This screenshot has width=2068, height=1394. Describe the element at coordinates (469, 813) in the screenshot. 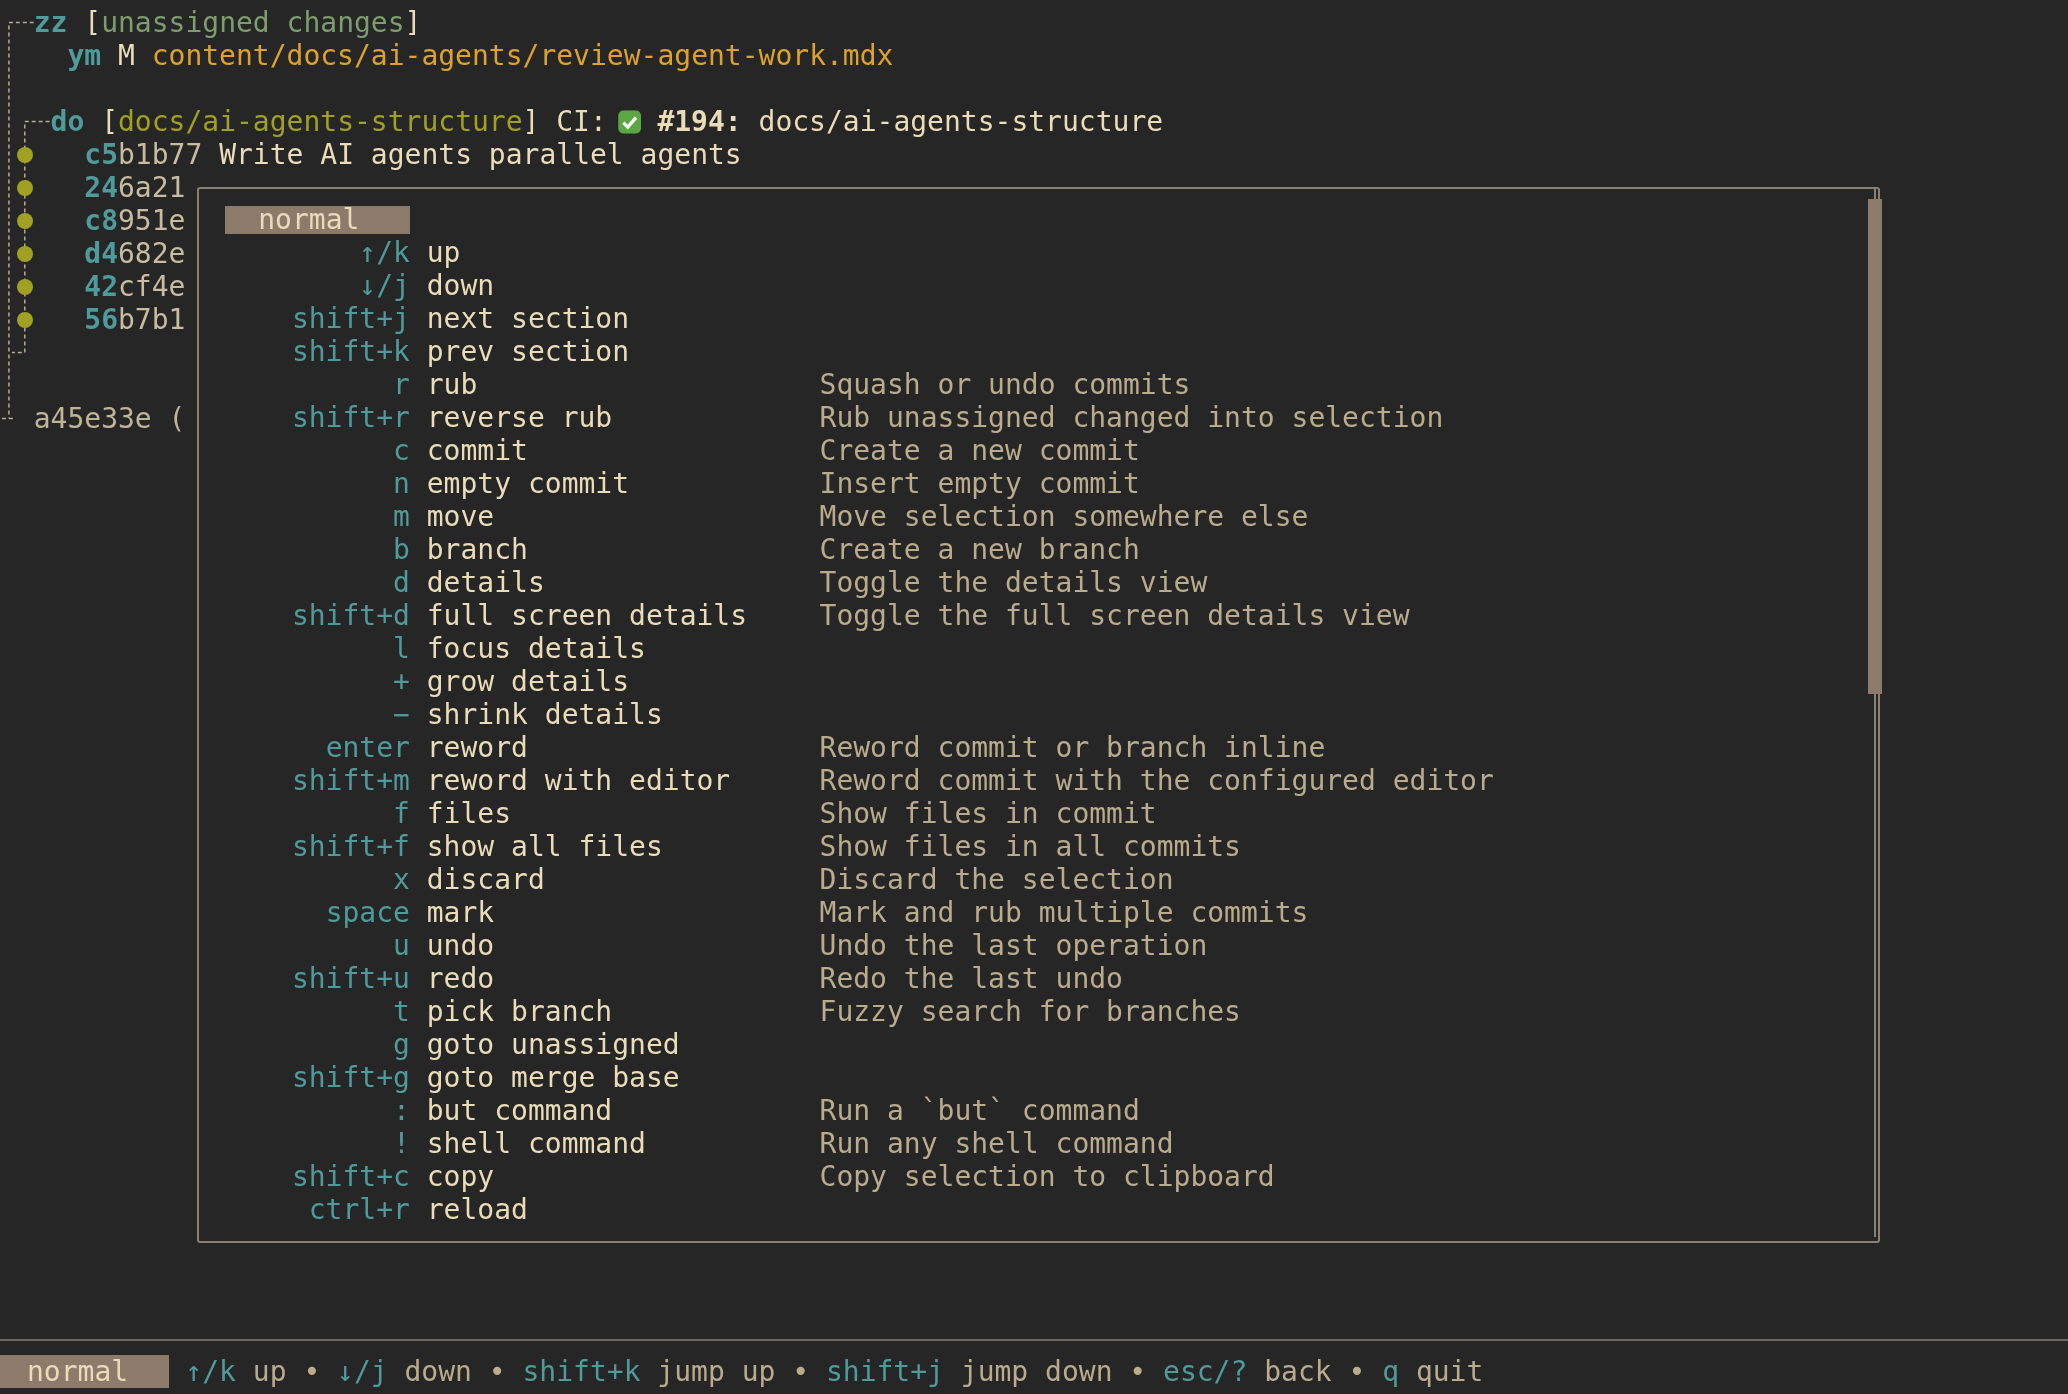

I see `action-name: files` at that location.